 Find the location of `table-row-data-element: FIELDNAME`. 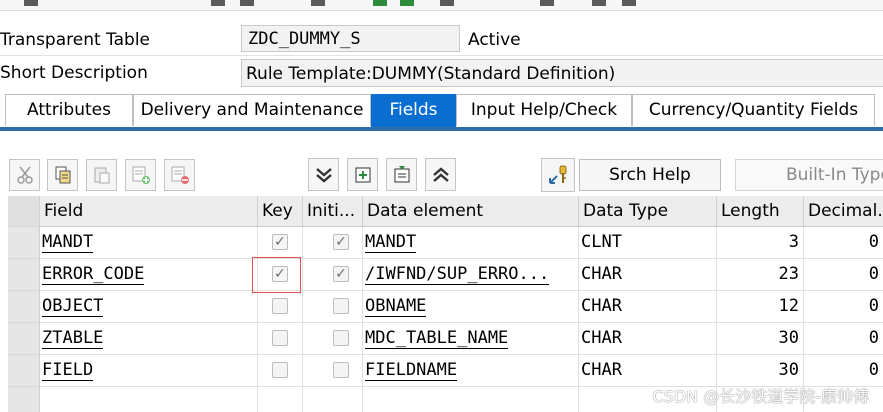

table-row-data-element: FIELDNAME is located at coordinates (471, 371).